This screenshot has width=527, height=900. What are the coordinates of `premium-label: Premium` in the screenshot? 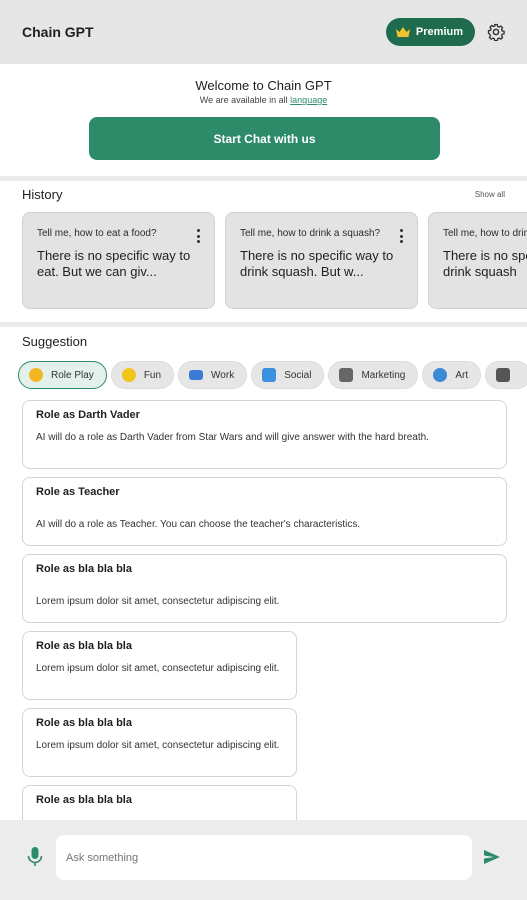 It's located at (439, 32).